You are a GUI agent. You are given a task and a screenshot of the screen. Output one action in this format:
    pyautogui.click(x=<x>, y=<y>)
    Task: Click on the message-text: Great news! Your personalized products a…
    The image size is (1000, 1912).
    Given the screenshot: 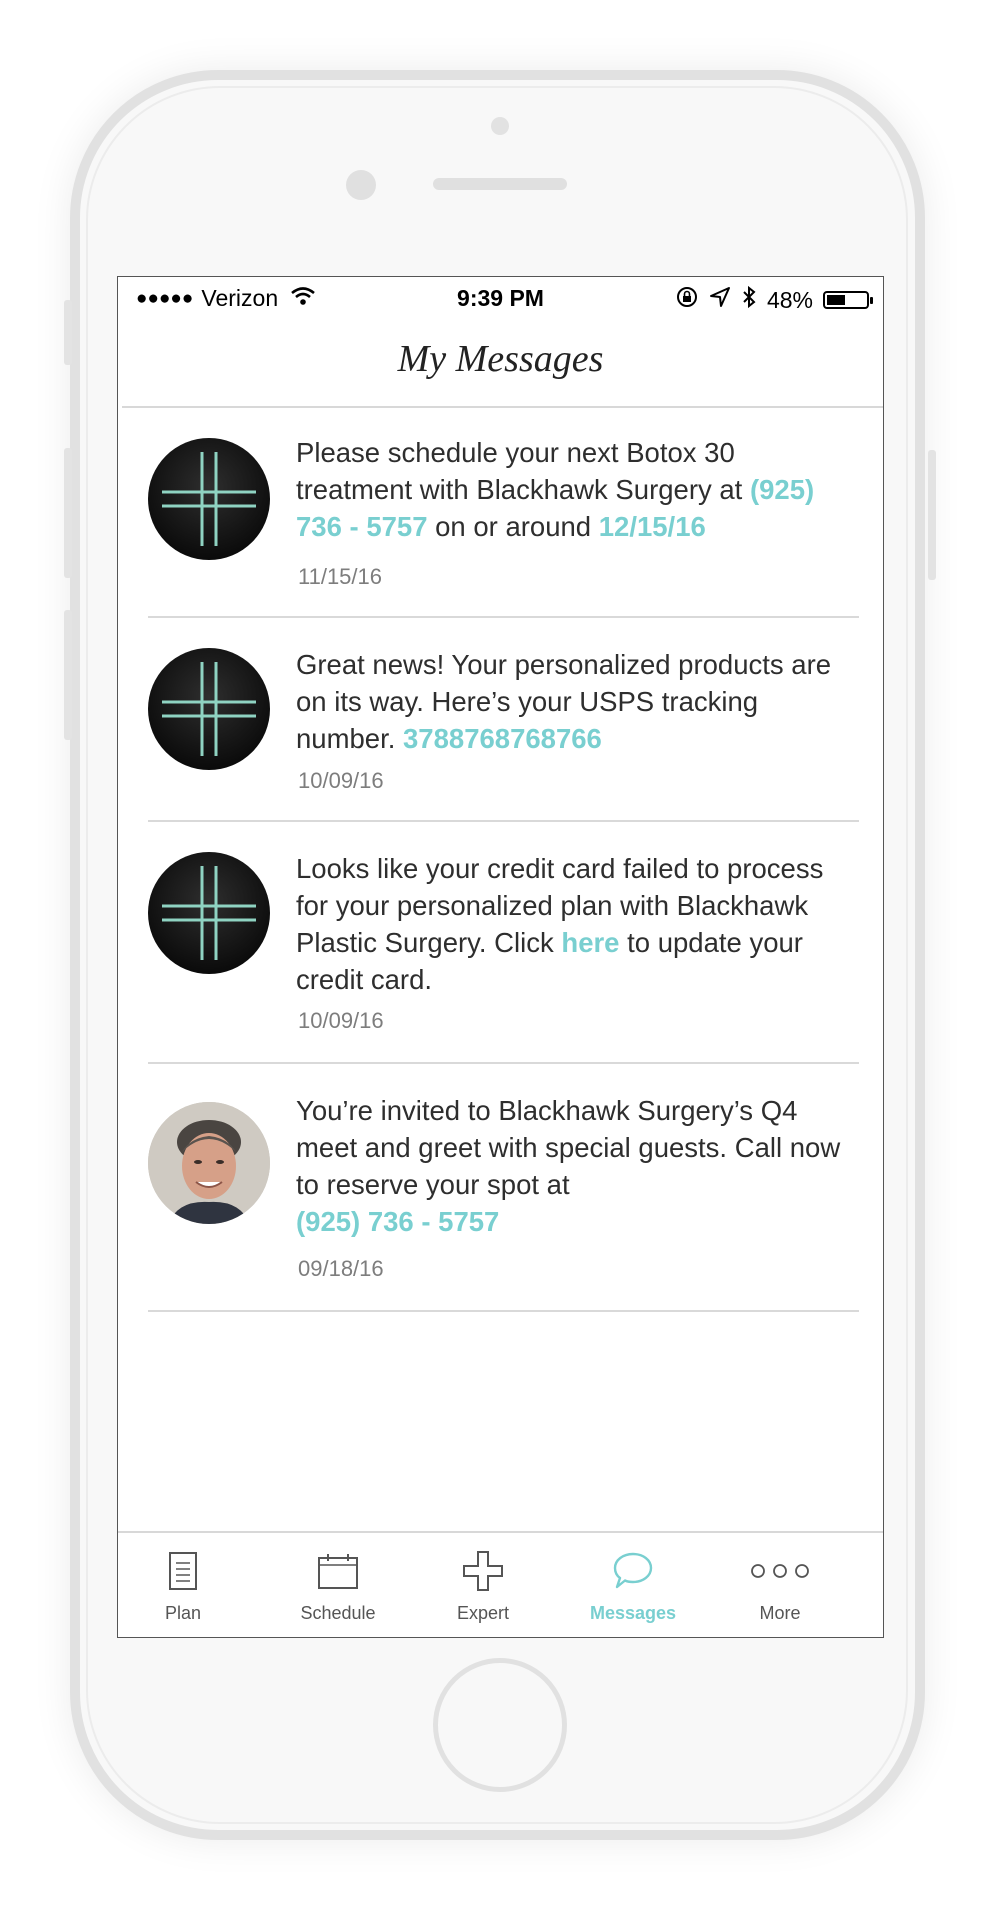 What is the action you would take?
    pyautogui.click(x=564, y=701)
    